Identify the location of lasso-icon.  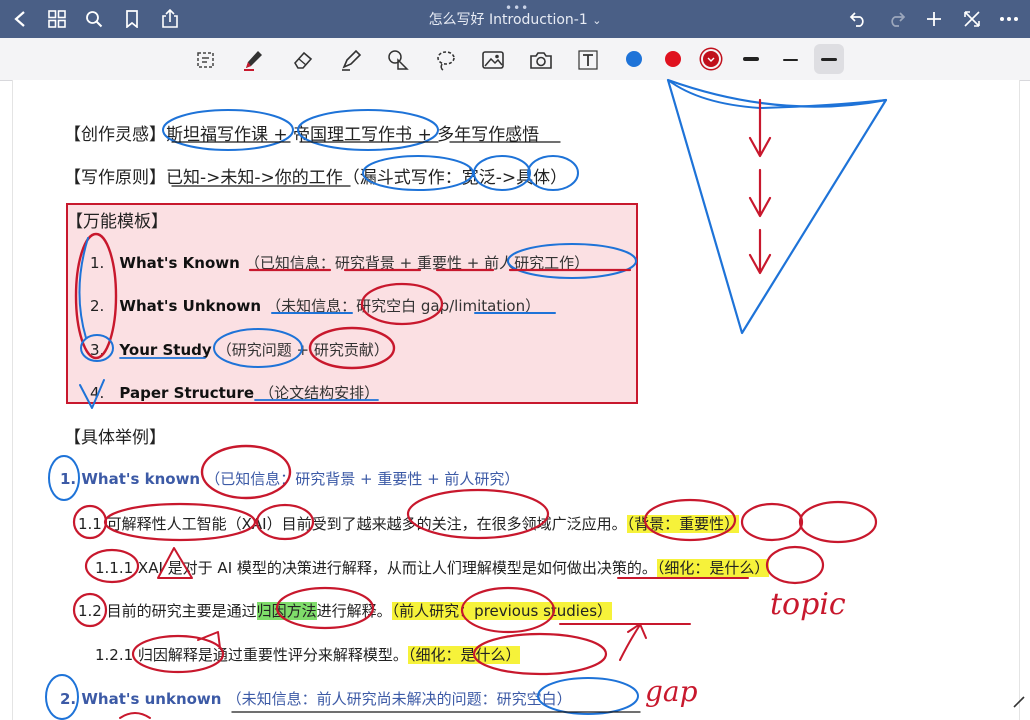
(446, 60).